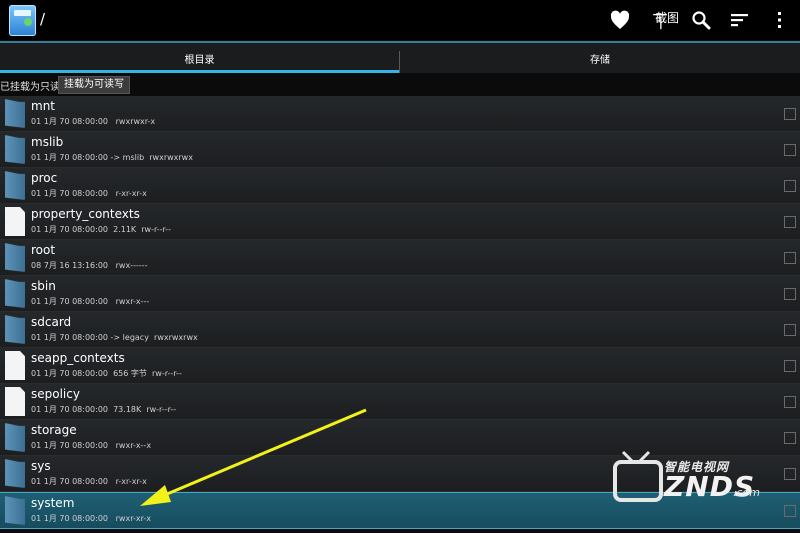 Image resolution: width=800 pixels, height=533 pixels. What do you see at coordinates (30, 87) in the screenshot?
I see `mount-status: 已挂载为只读` at bounding box center [30, 87].